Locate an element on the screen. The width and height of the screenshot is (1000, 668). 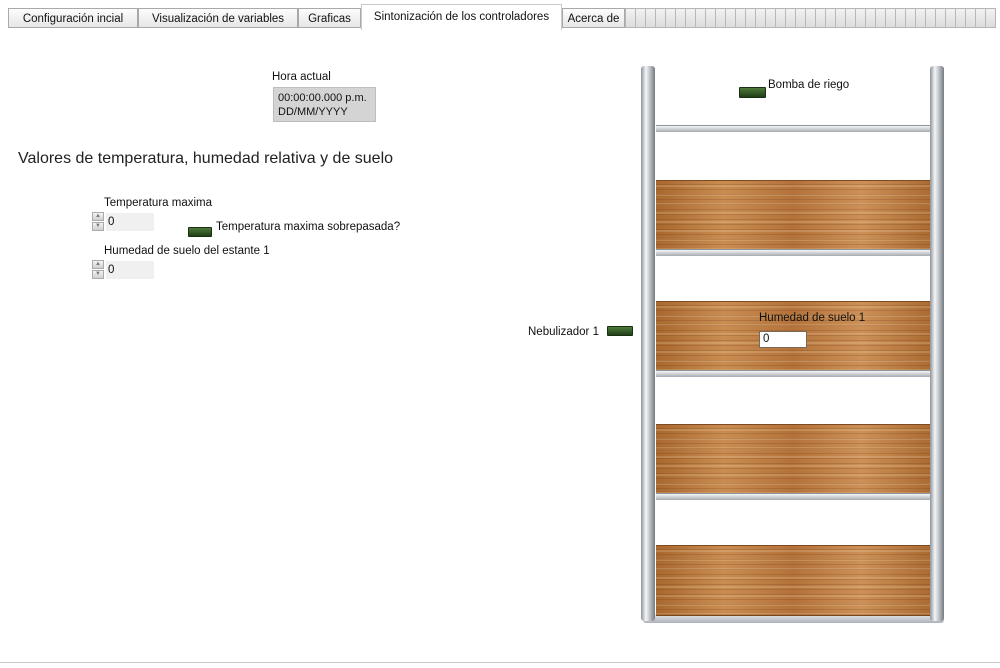
tab-visualizacion-de-variables: Visualización de variables is located at coordinates (218, 18).